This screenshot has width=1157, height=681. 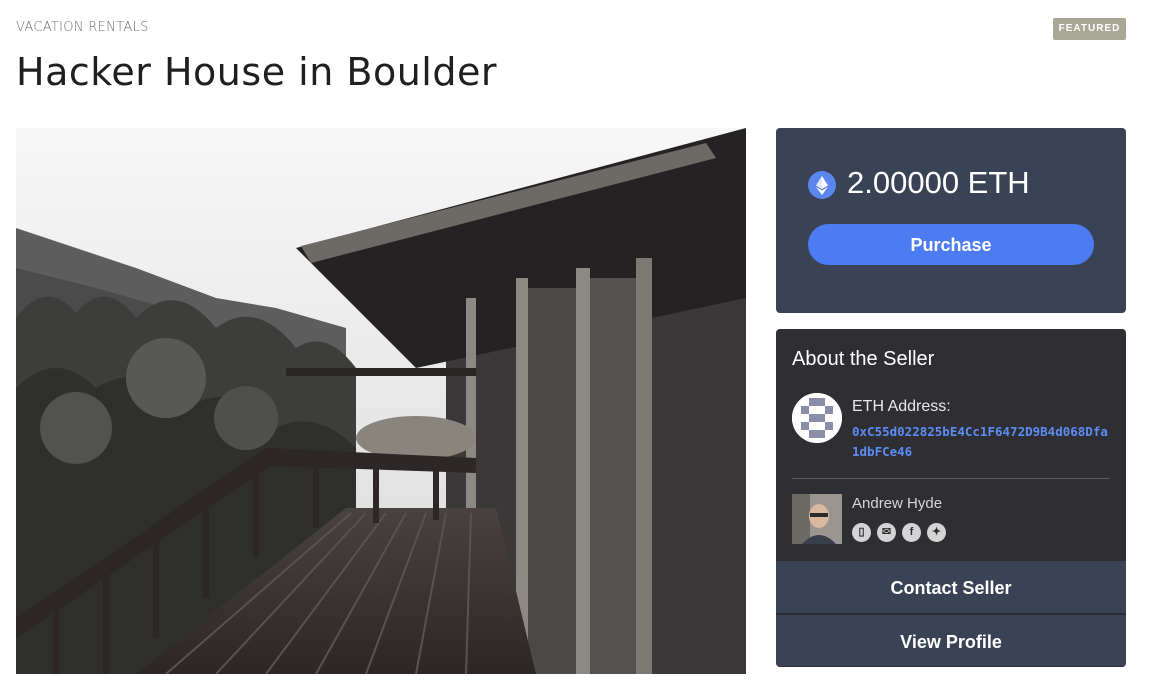 I want to click on listing-price: 2.00000 ETH, so click(x=938, y=182).